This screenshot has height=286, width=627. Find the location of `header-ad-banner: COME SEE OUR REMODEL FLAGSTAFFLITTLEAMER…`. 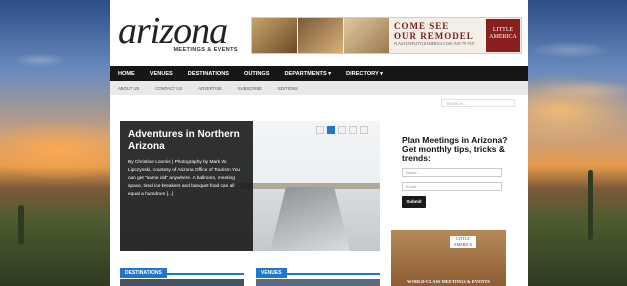

header-ad-banner: COME SEE OUR REMODEL FLAGSTAFFLITTLEAMER… is located at coordinates (386, 35).